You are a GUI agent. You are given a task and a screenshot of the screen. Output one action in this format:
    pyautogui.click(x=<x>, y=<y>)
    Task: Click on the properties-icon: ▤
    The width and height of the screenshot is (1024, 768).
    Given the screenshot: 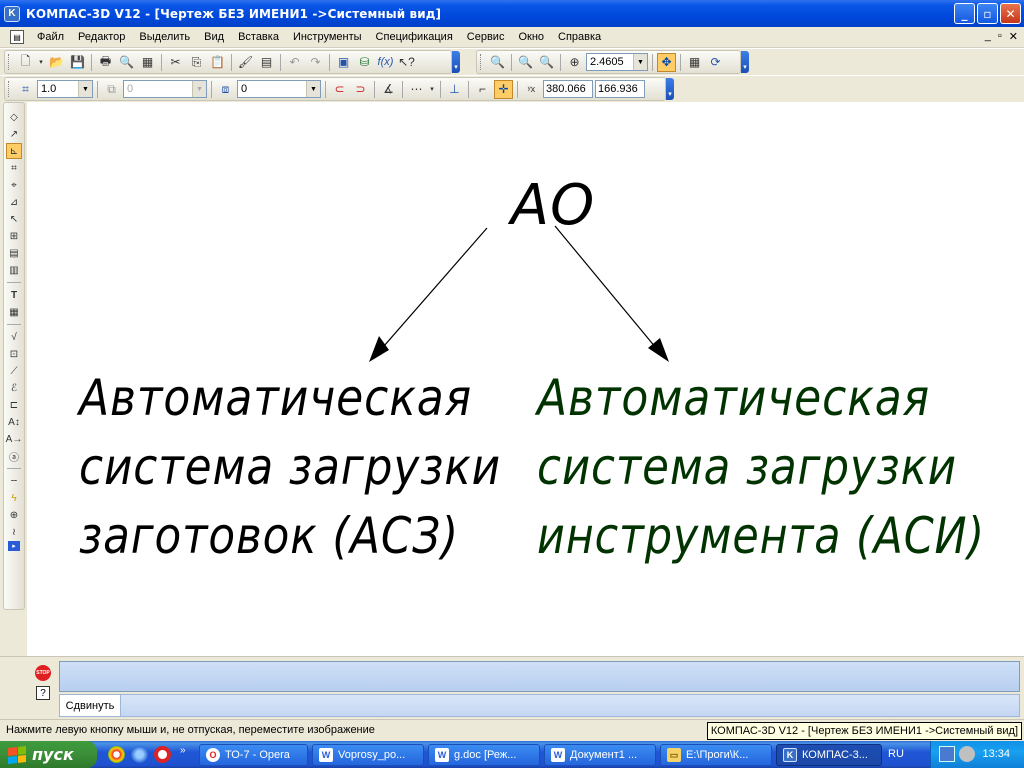 What is the action you would take?
    pyautogui.click(x=266, y=62)
    